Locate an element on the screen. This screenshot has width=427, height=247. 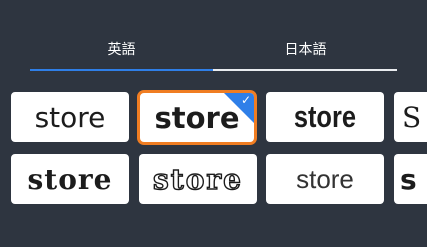
font-option-7: store is located at coordinates (325, 179).